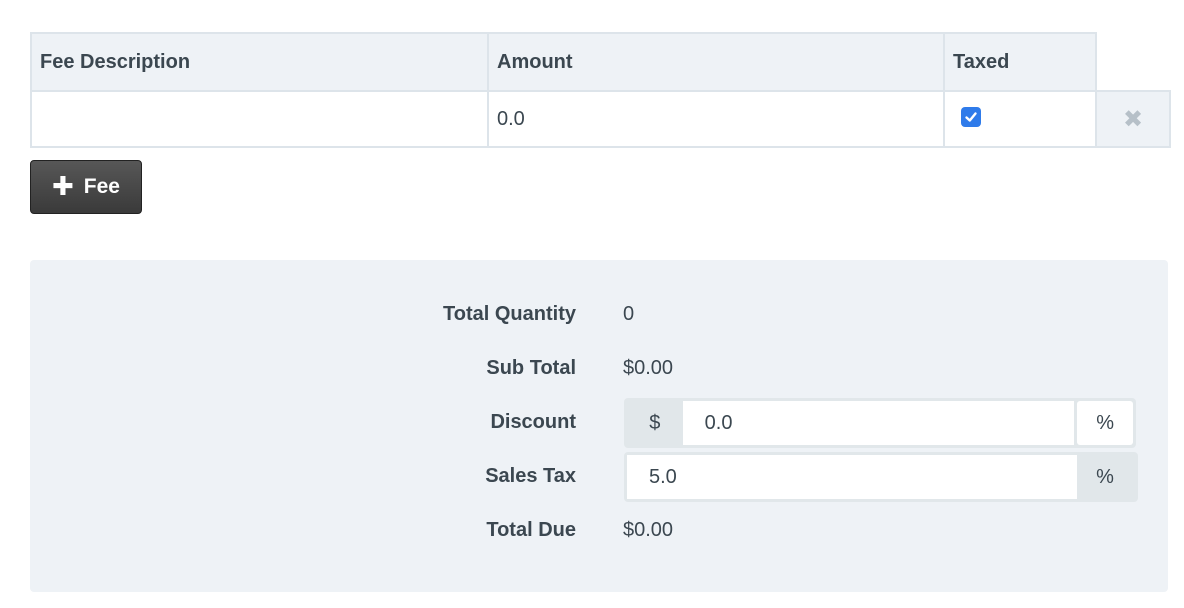 The height and width of the screenshot is (608, 1184). Describe the element at coordinates (531, 368) in the screenshot. I see `subtotal-label: Sub Total` at that location.